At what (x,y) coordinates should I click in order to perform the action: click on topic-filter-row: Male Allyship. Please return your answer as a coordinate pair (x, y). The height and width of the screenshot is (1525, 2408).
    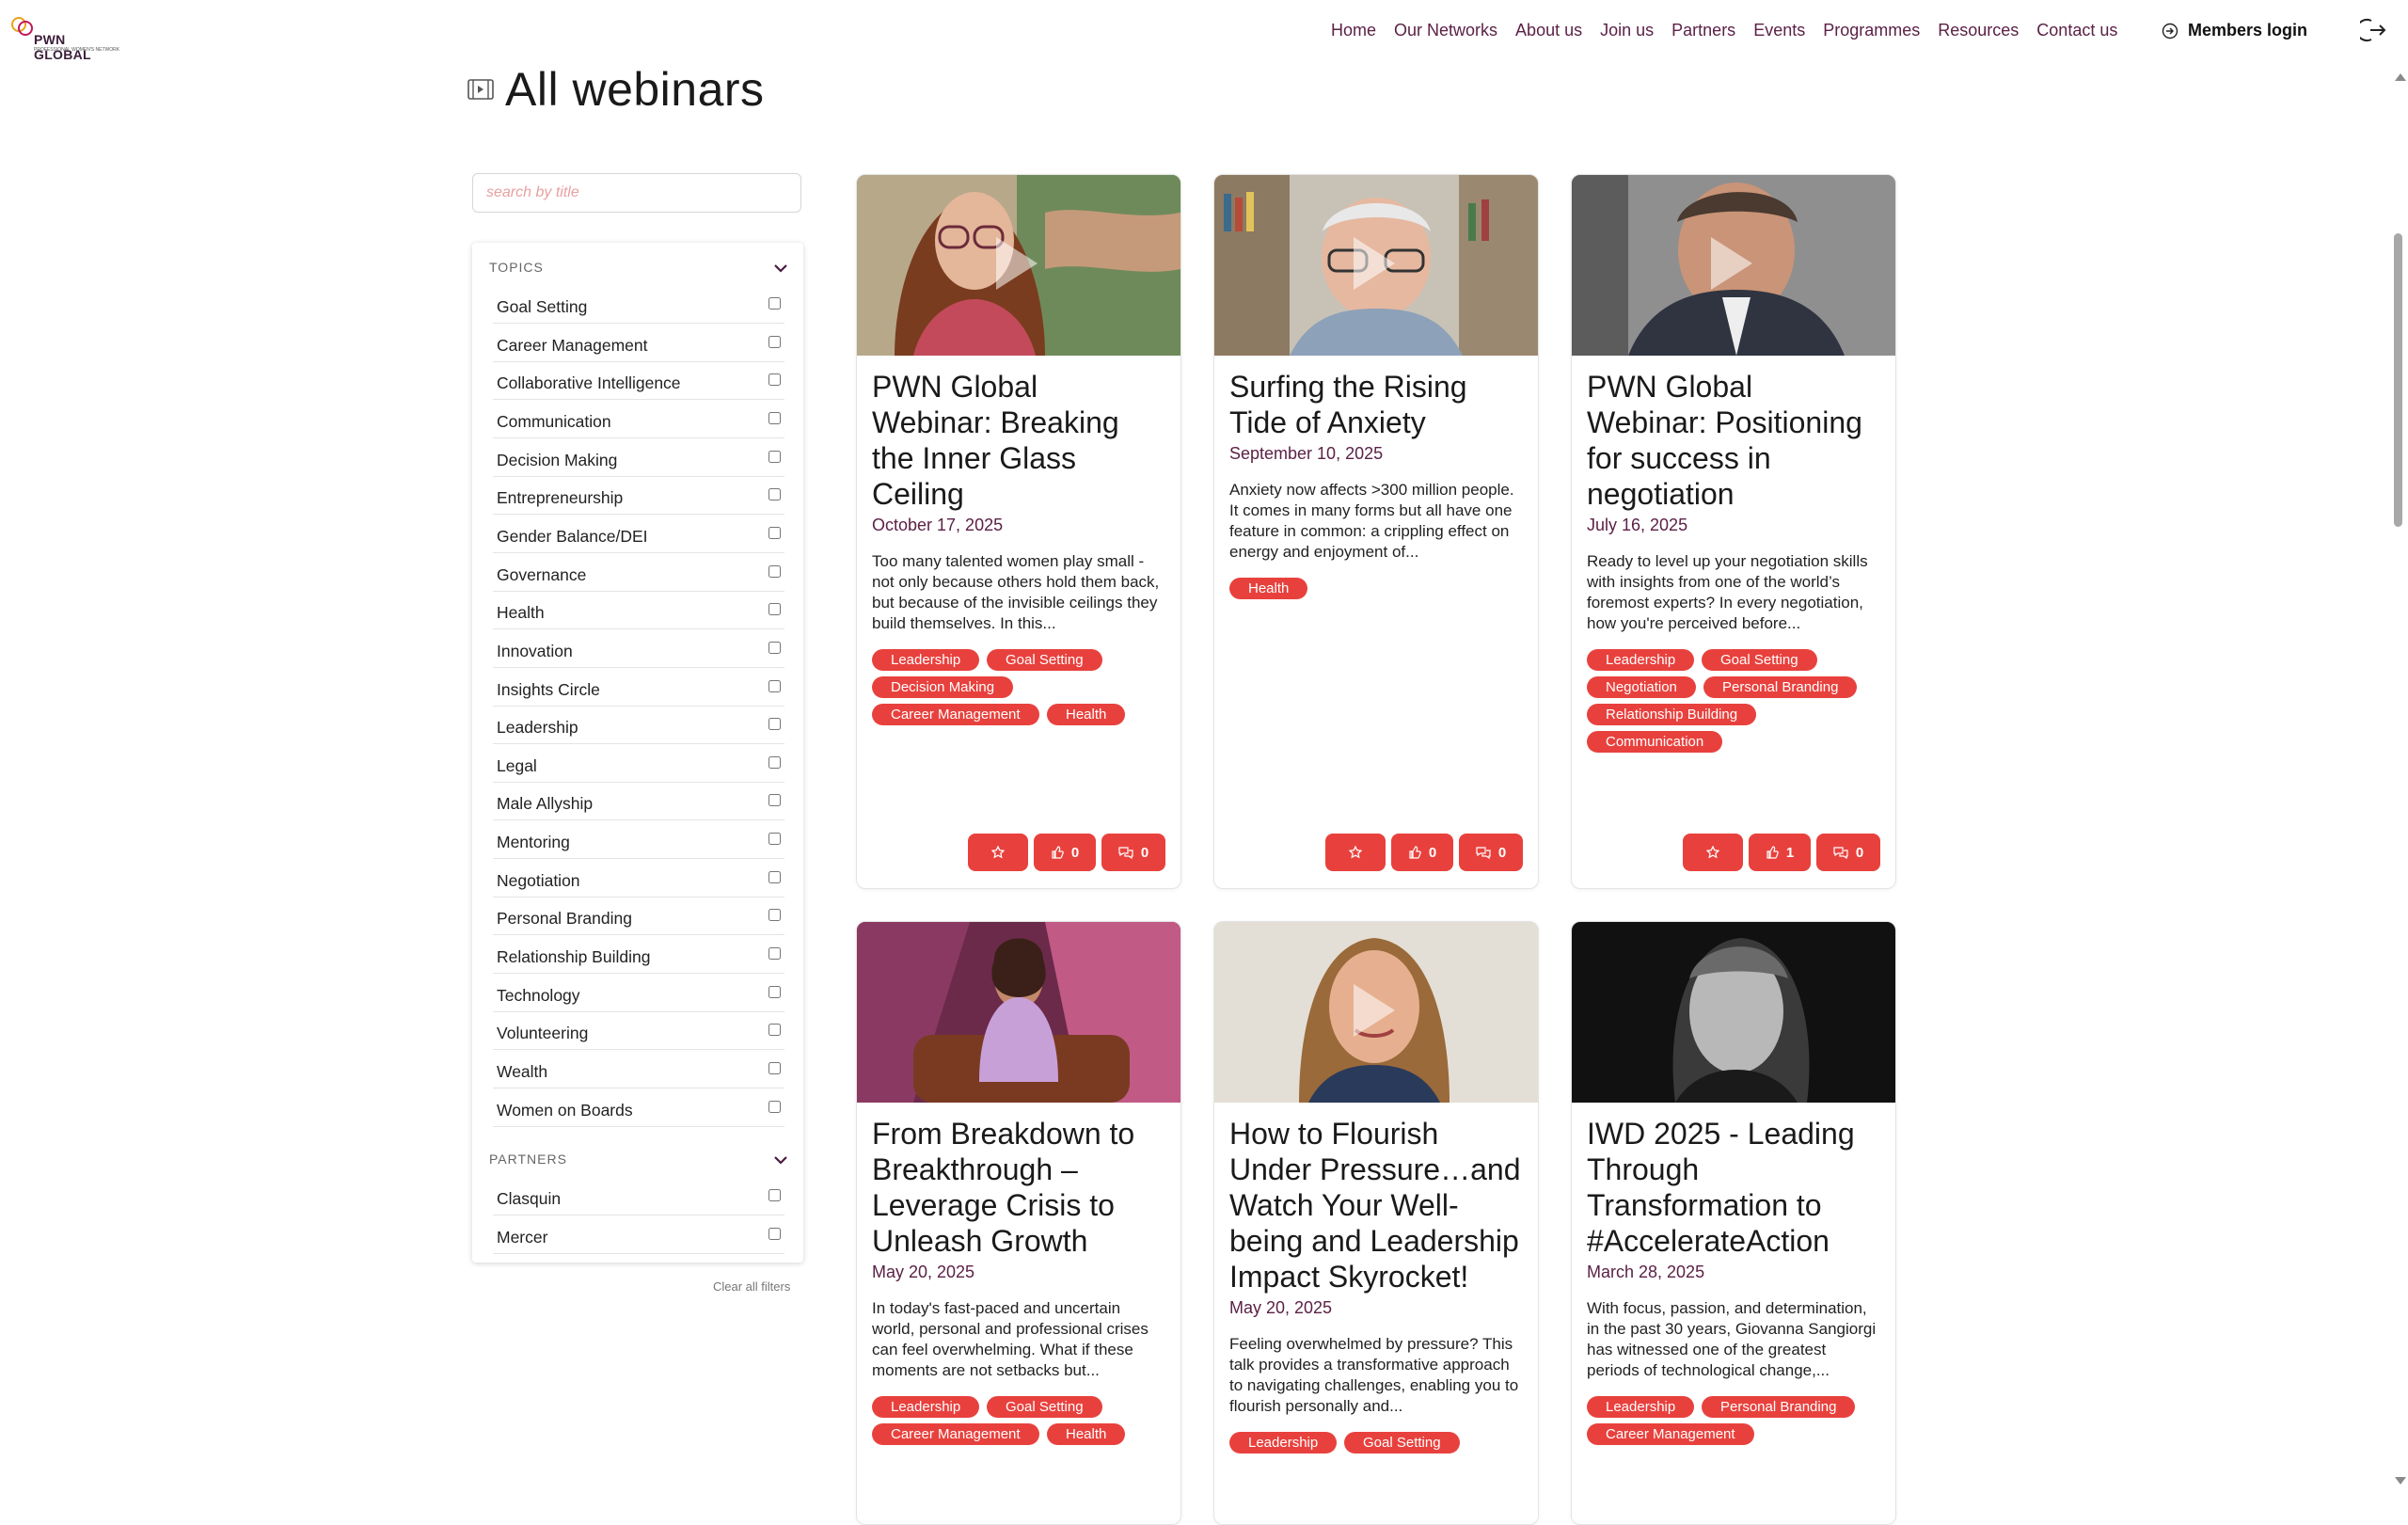
    Looking at the image, I should click on (639, 802).